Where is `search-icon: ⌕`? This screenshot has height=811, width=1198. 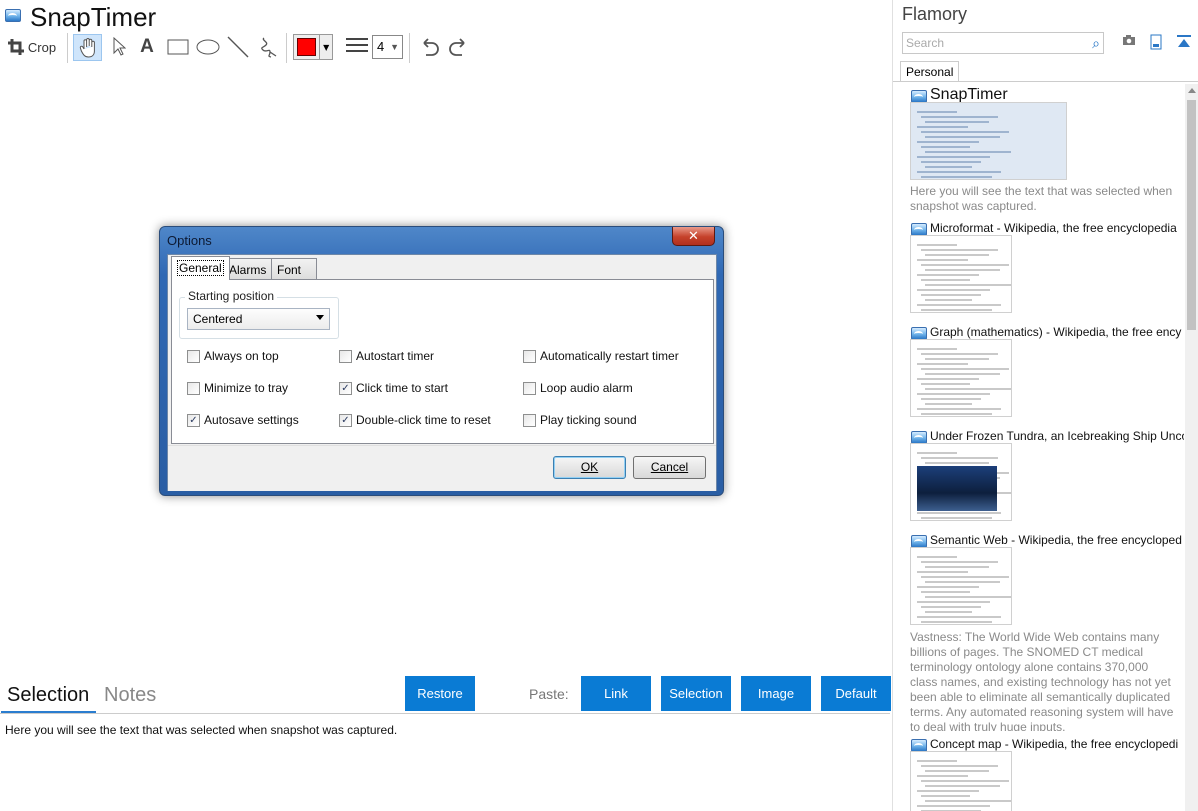
search-icon: ⌕ is located at coordinates (1096, 43).